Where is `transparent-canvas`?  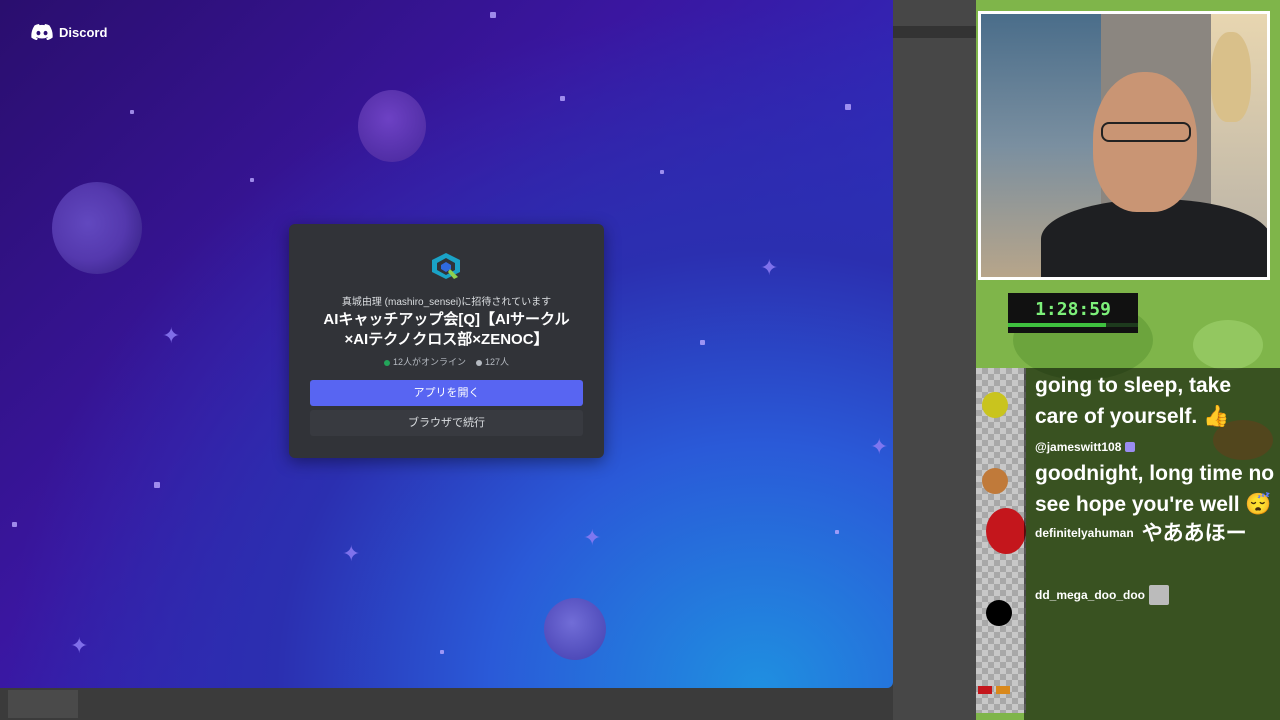
transparent-canvas is located at coordinates (1001, 540).